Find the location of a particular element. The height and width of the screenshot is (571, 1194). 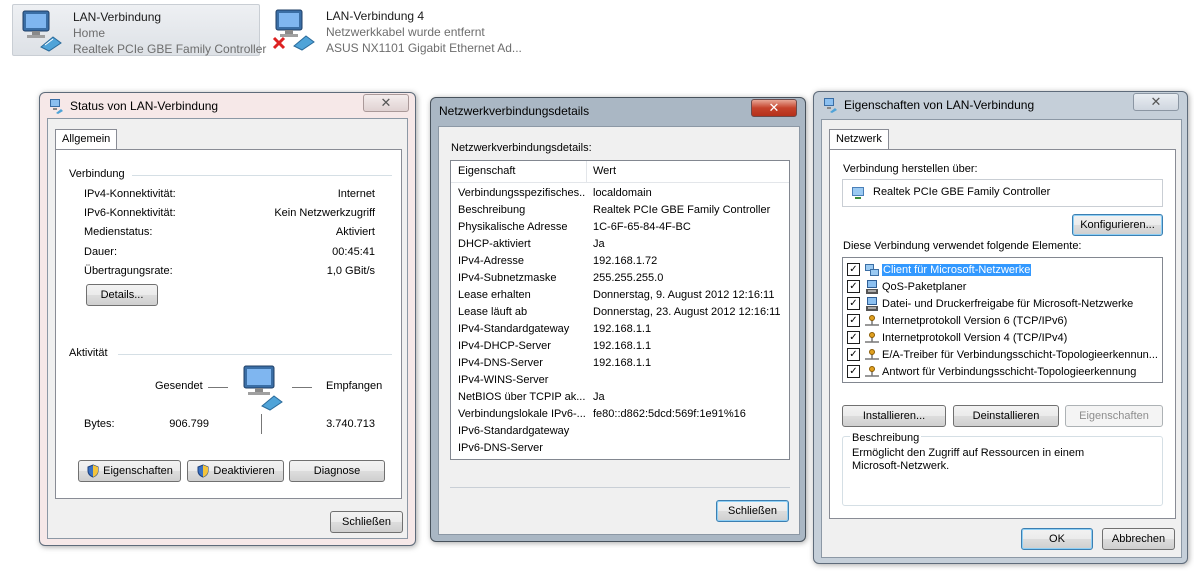

details-row: NetBIOS über TCPIP ak... Ja is located at coordinates (620, 397).